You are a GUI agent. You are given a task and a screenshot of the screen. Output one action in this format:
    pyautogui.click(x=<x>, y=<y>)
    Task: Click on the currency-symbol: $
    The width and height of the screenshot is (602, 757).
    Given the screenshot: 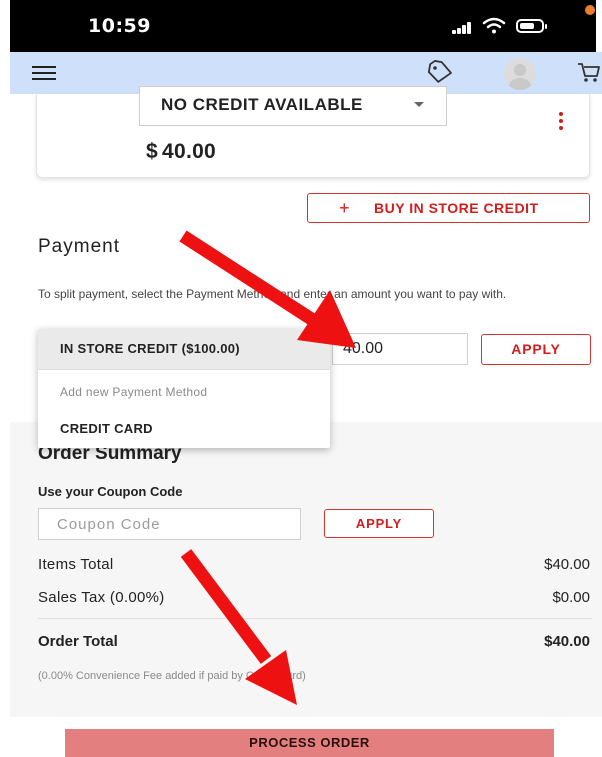 What is the action you would take?
    pyautogui.click(x=152, y=151)
    